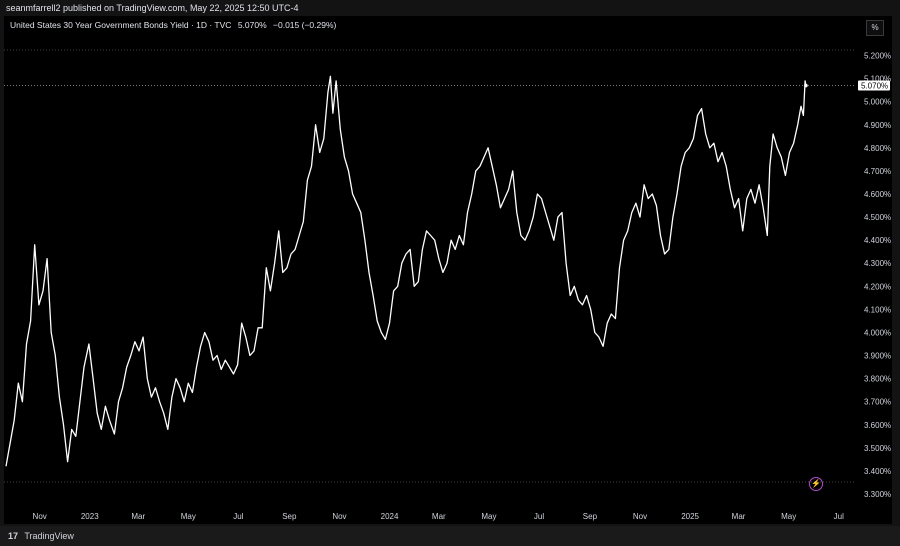  What do you see at coordinates (305, 25) in the screenshot?
I see `legend-change: −0.015 (−0.29%)` at bounding box center [305, 25].